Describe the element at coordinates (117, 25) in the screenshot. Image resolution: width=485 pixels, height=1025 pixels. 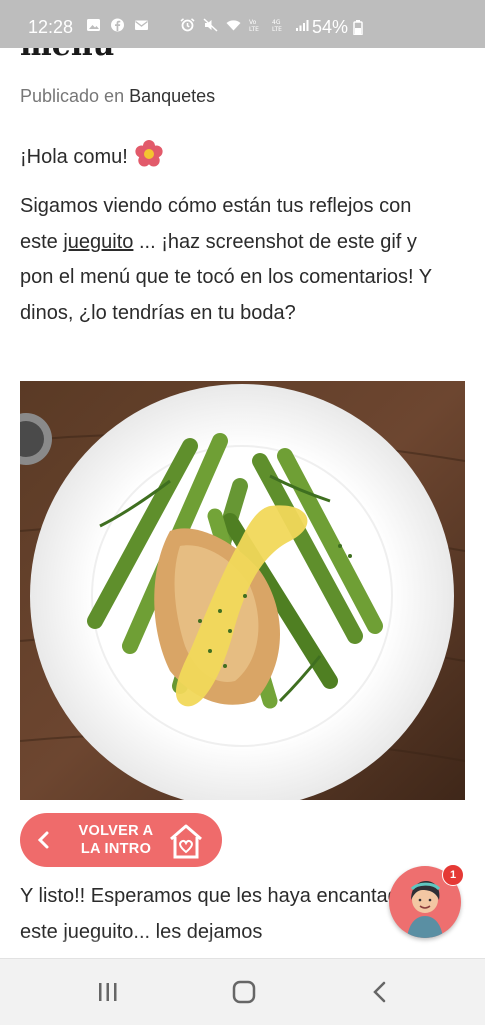
I see `facebook-icon` at that location.